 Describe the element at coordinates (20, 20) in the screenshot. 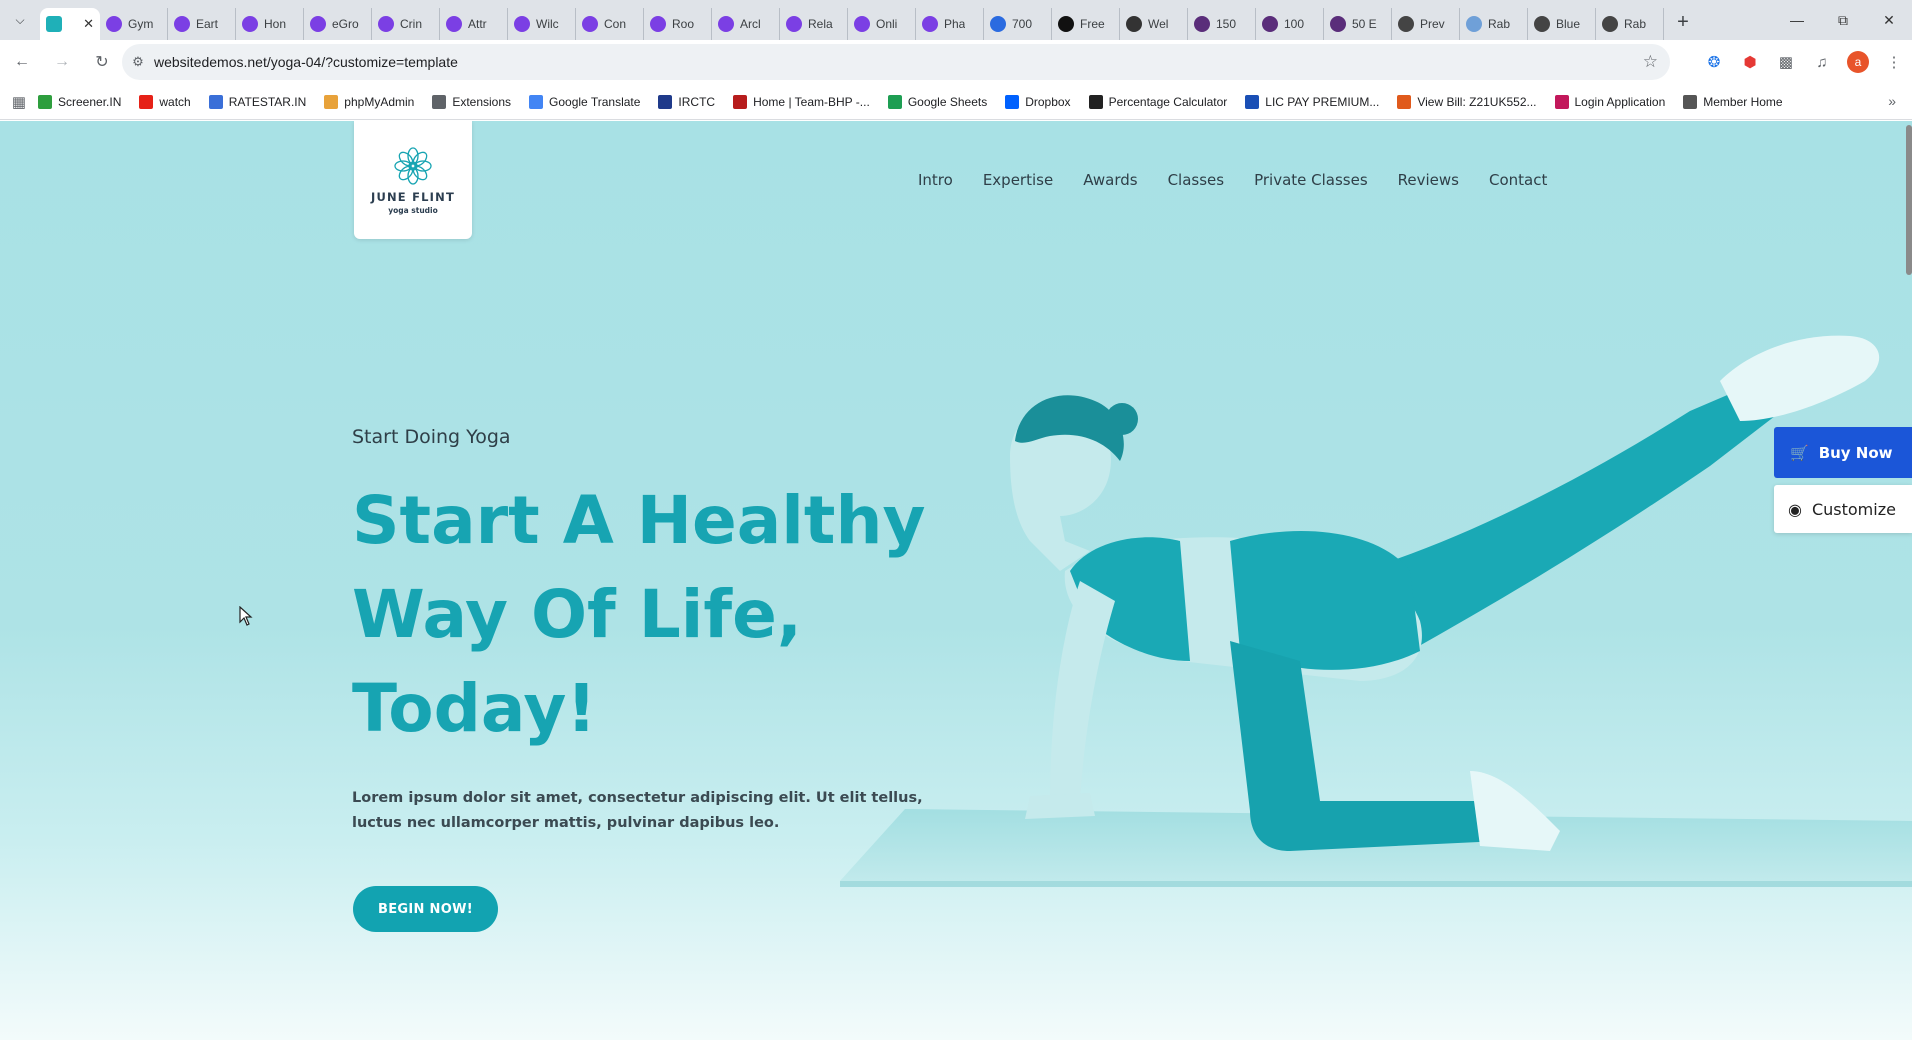

I see `tab-search-chevron-icon: ⌵` at that location.